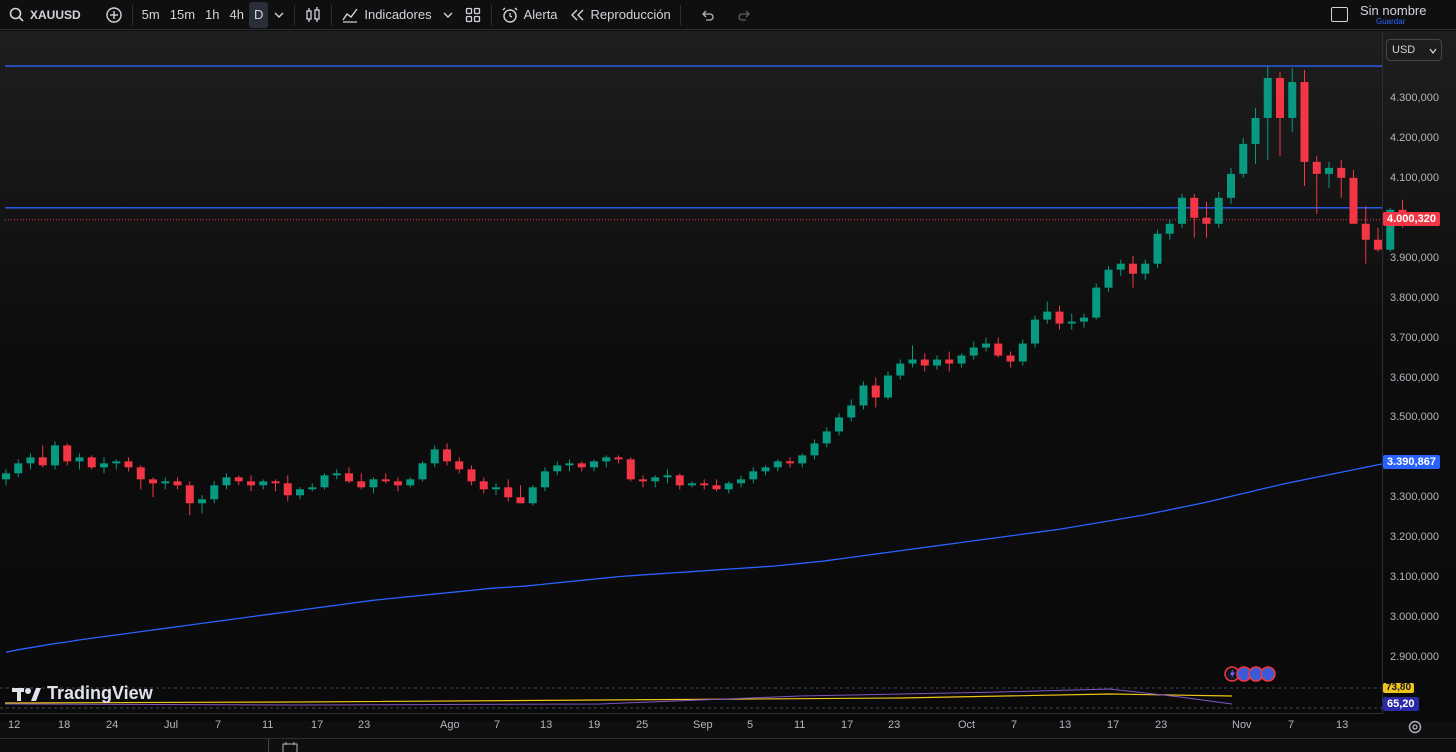 The width and height of the screenshot is (1456, 752). I want to click on time-tick: 17, so click(317, 725).